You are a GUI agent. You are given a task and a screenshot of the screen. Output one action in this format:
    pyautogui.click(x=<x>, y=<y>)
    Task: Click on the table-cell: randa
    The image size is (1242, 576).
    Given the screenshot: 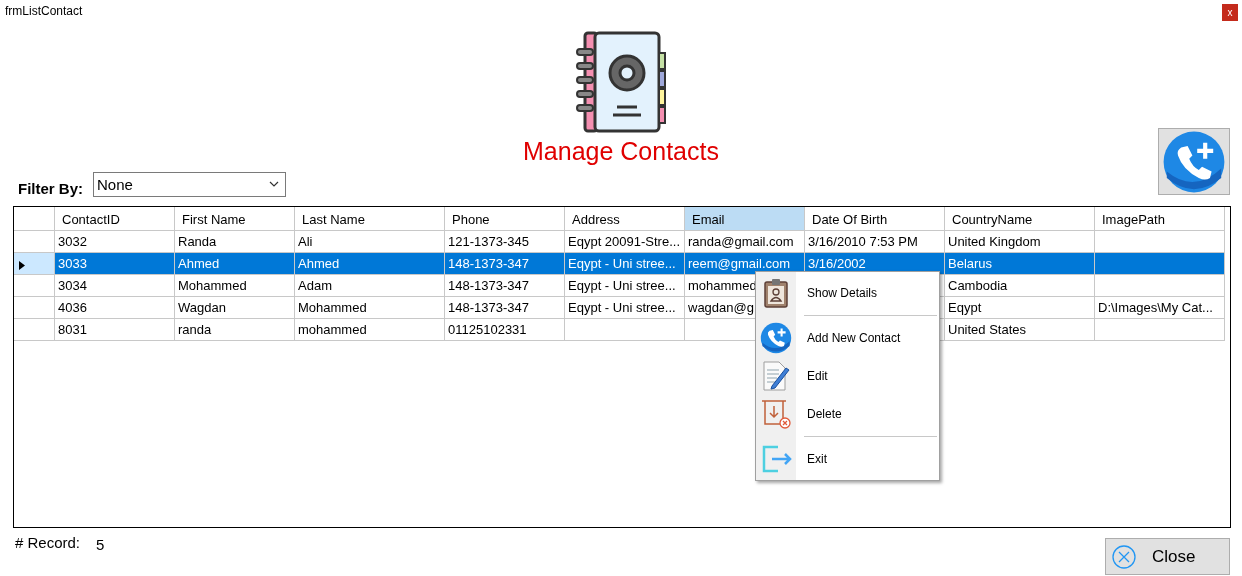 What is the action you would take?
    pyautogui.click(x=235, y=330)
    